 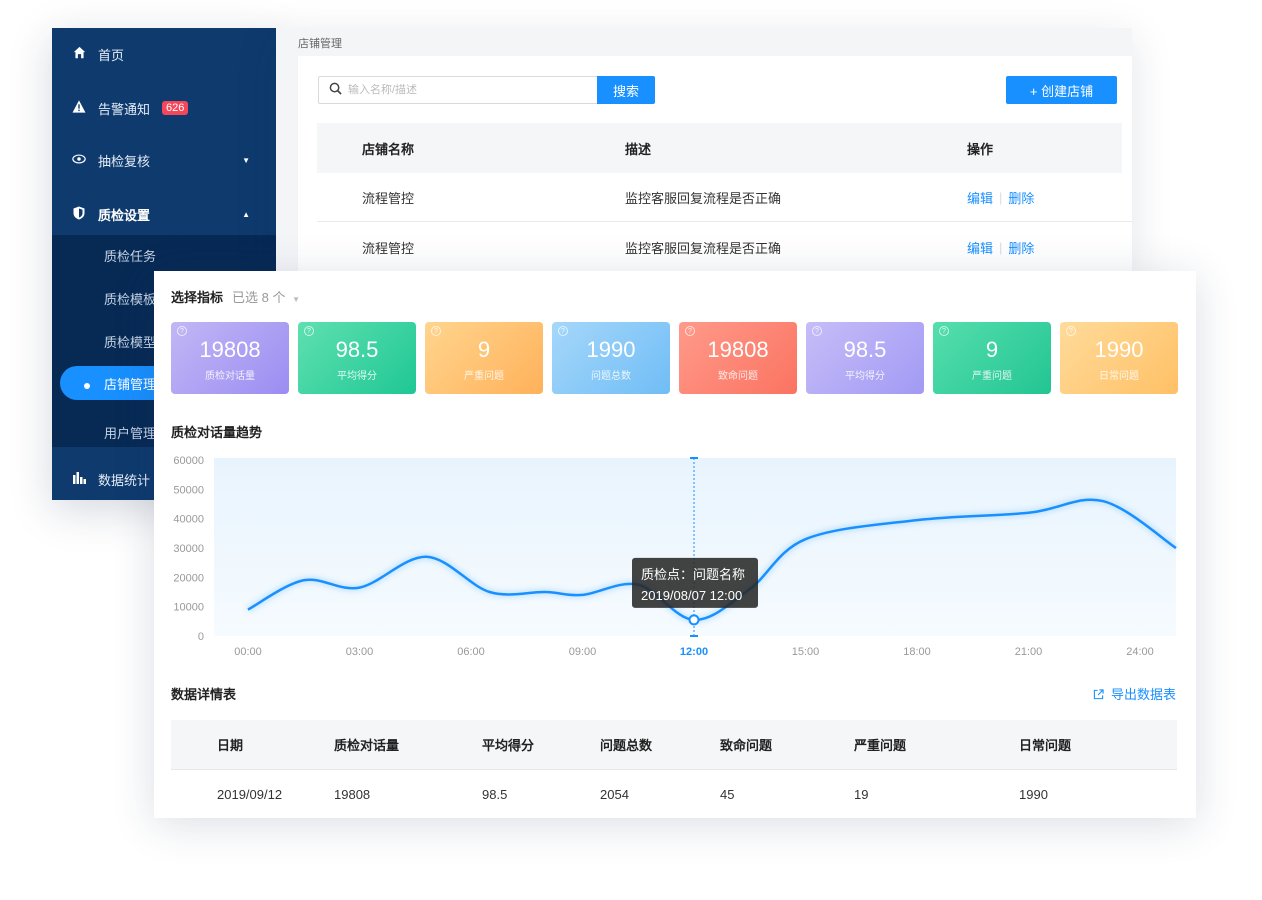 I want to click on x-tick-label: 18:00, so click(x=917, y=652).